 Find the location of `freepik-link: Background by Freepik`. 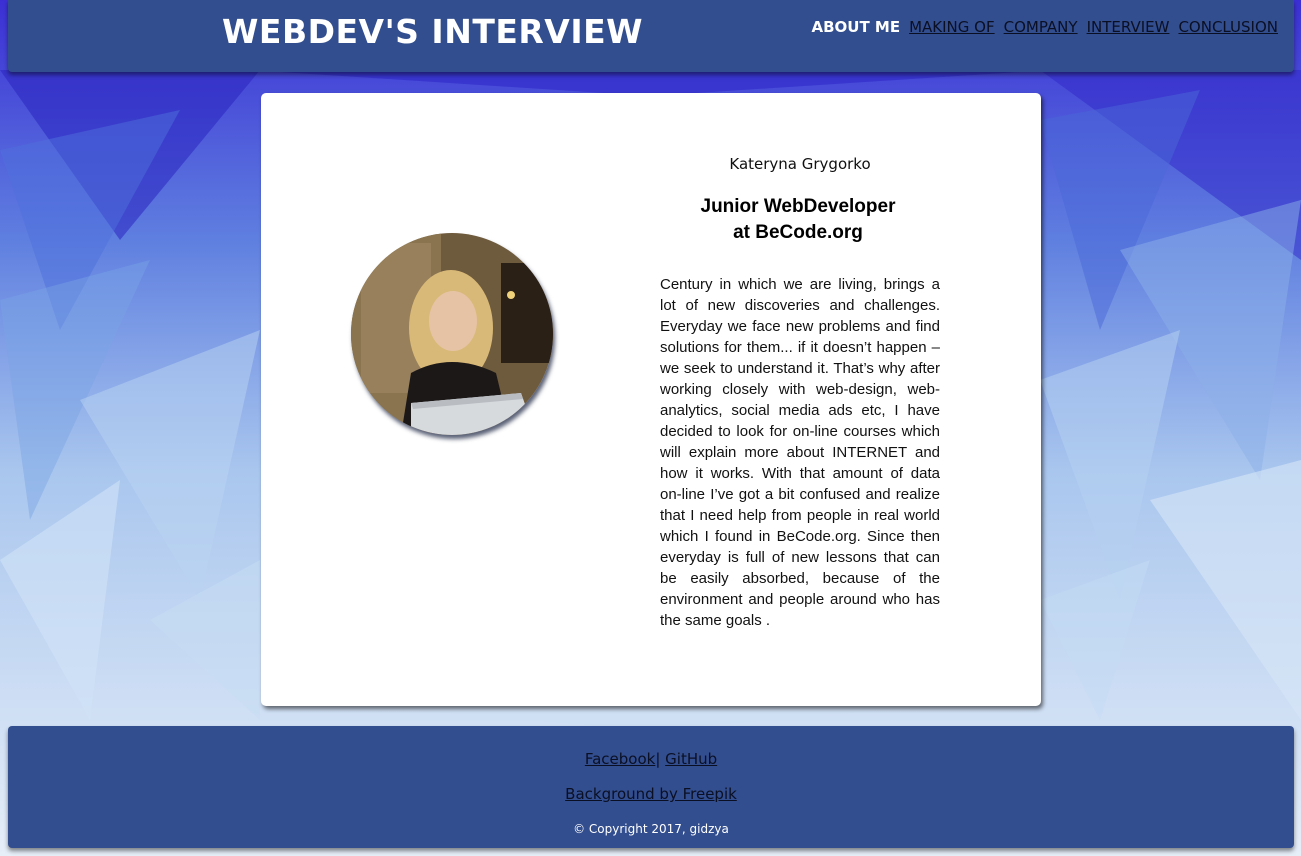

freepik-link: Background by Freepik is located at coordinates (651, 794).